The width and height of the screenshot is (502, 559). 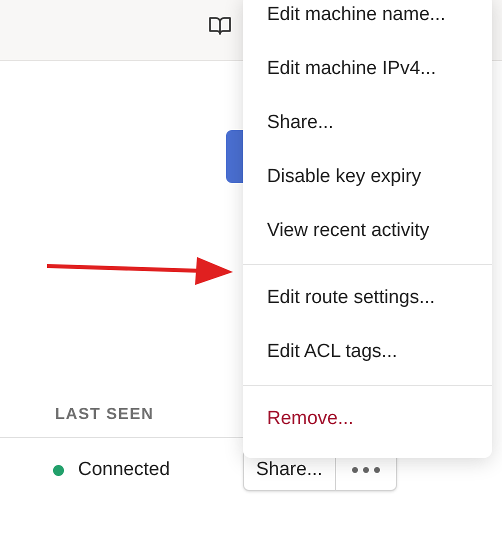 I want to click on menu-item: View recent activity, so click(x=367, y=231).